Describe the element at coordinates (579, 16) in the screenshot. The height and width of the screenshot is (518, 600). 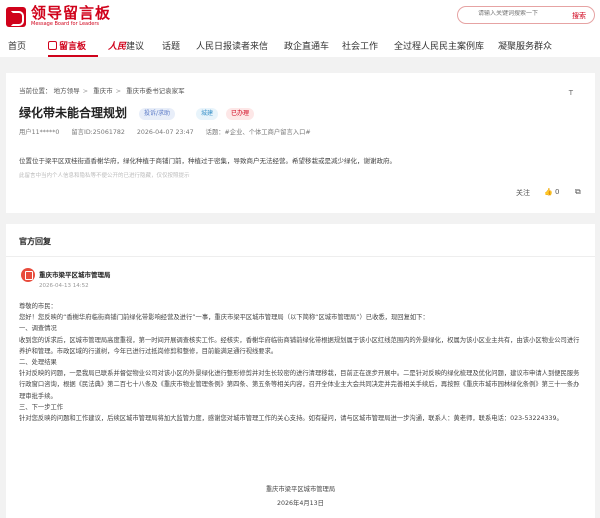
I see `search-button: 搜索` at that location.